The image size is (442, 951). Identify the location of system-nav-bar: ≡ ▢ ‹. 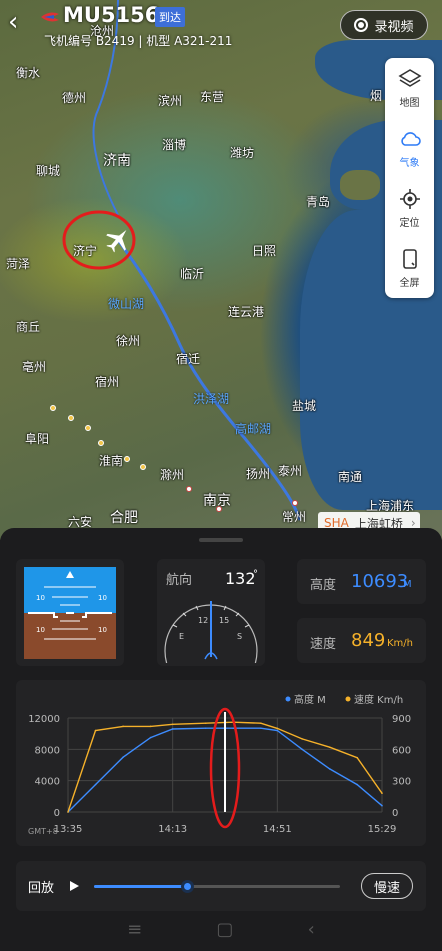
(221, 929).